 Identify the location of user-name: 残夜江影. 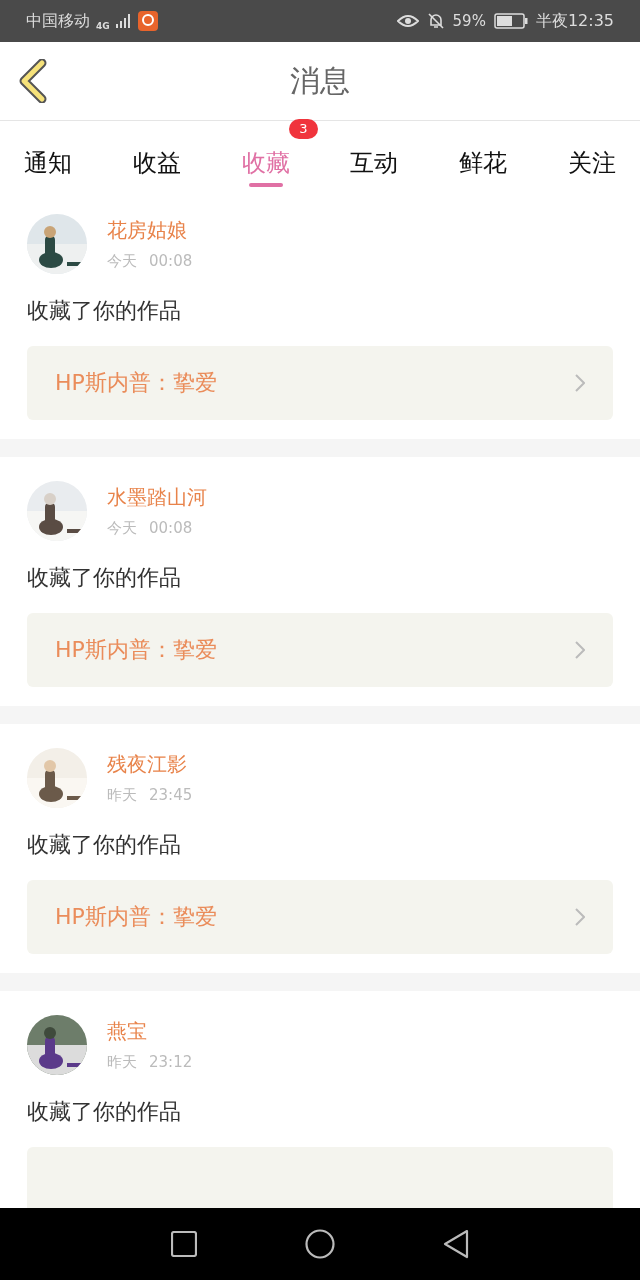
(150, 764).